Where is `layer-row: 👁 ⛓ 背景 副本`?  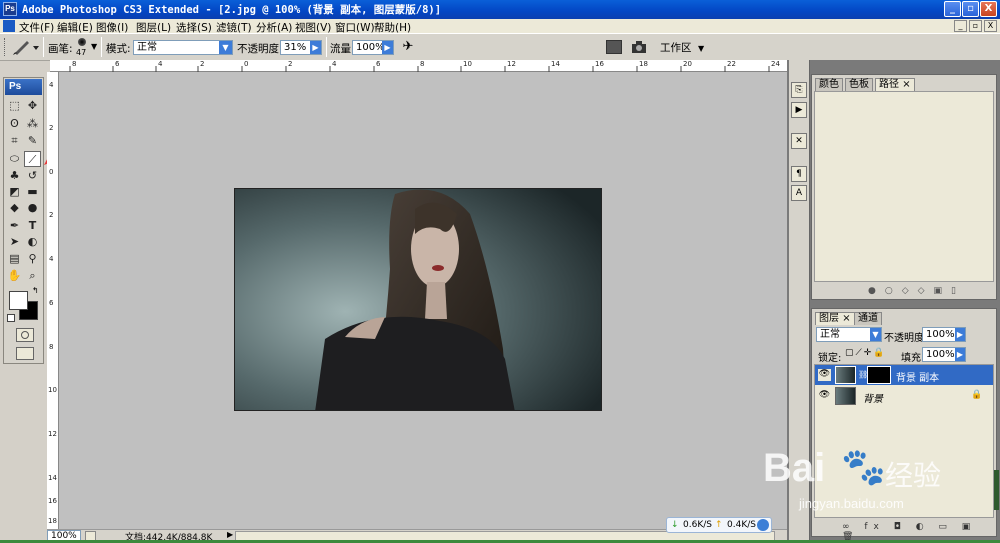 layer-row: 👁 ⛓ 背景 副本 is located at coordinates (904, 375).